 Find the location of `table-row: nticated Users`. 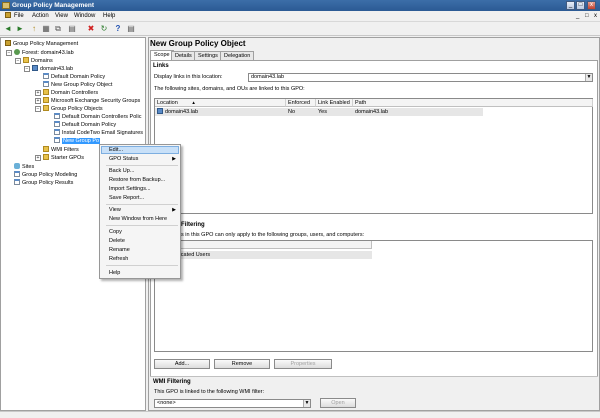

table-row: nticated Users is located at coordinates (263, 255).